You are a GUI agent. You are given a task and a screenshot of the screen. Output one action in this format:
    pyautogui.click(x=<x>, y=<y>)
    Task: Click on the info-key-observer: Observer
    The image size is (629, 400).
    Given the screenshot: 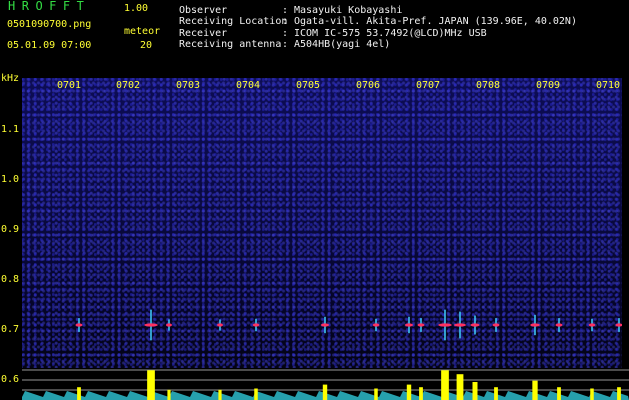 What is the action you would take?
    pyautogui.click(x=203, y=10)
    